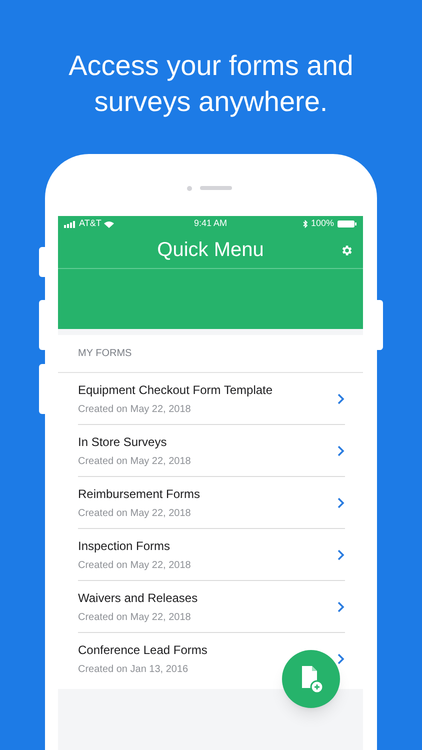 The width and height of the screenshot is (422, 750). What do you see at coordinates (211, 555) in the screenshot?
I see `form-row: Inspection Forms Created on May 22, 2018` at bounding box center [211, 555].